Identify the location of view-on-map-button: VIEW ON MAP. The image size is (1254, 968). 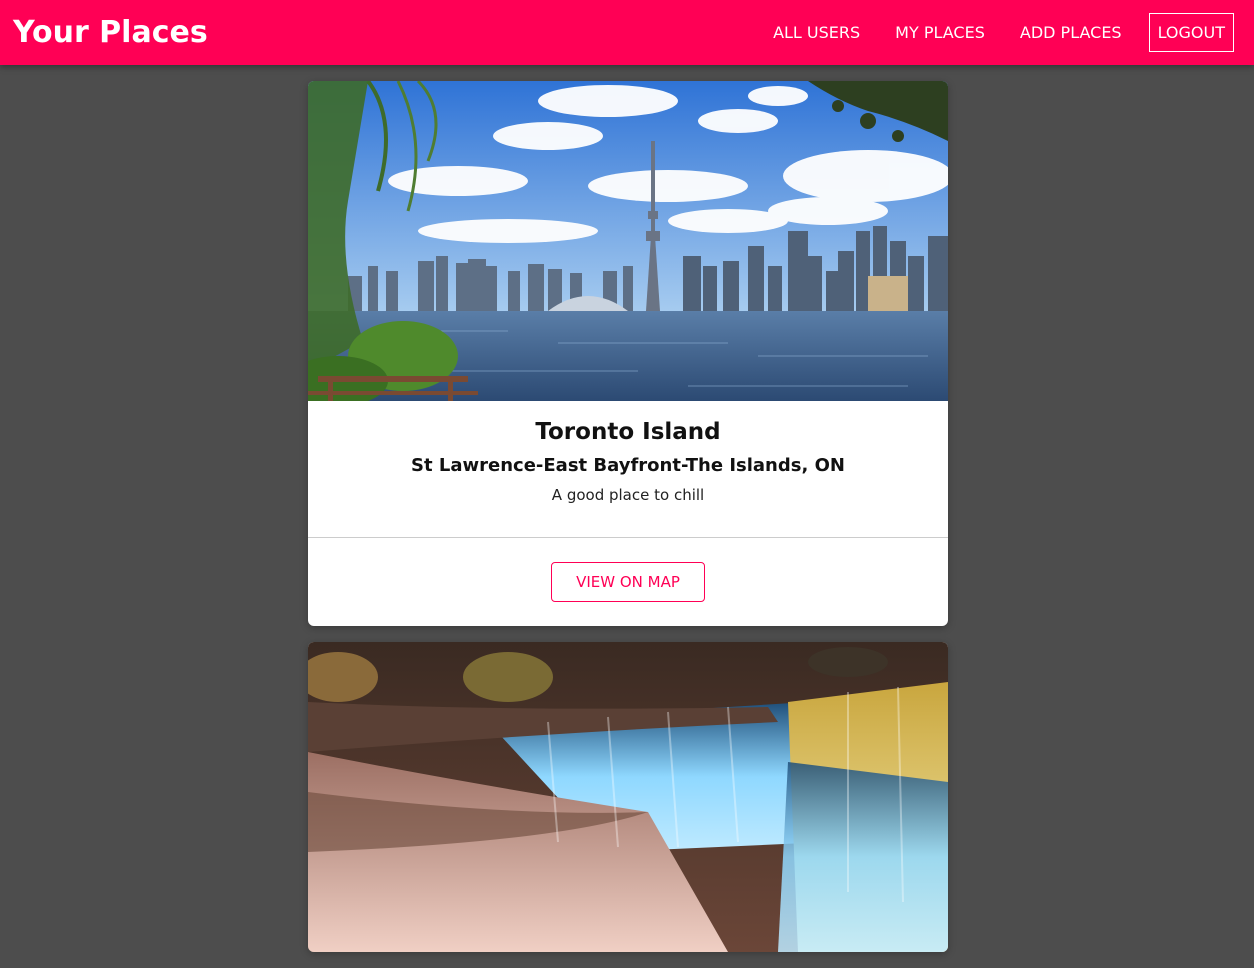
(628, 582).